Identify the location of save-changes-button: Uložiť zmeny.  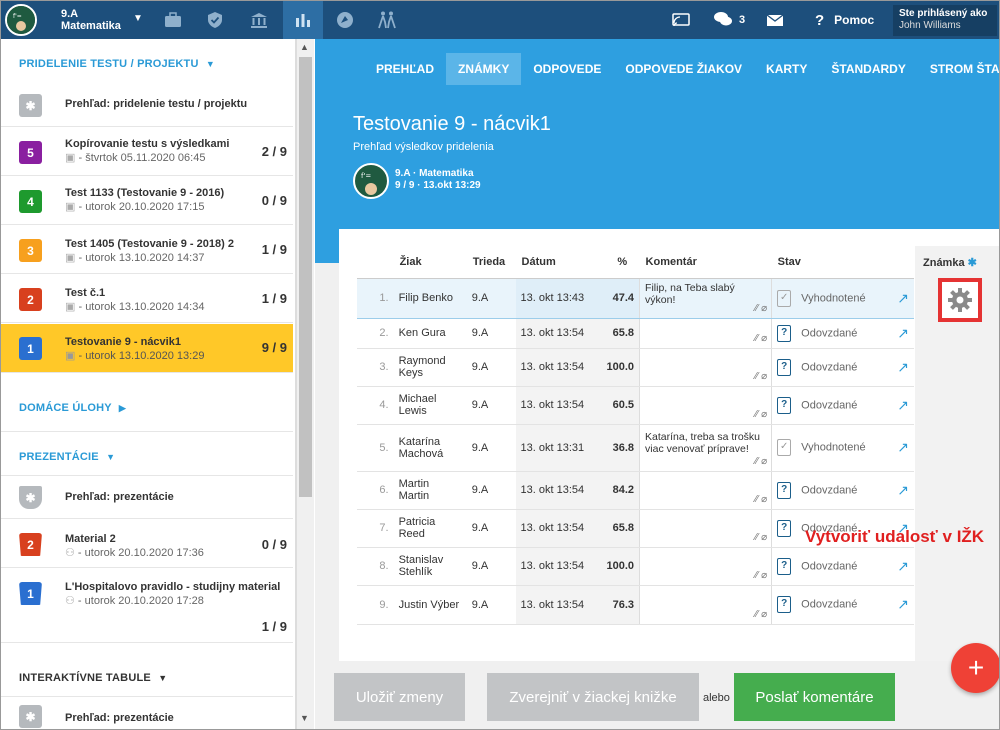
(399, 697).